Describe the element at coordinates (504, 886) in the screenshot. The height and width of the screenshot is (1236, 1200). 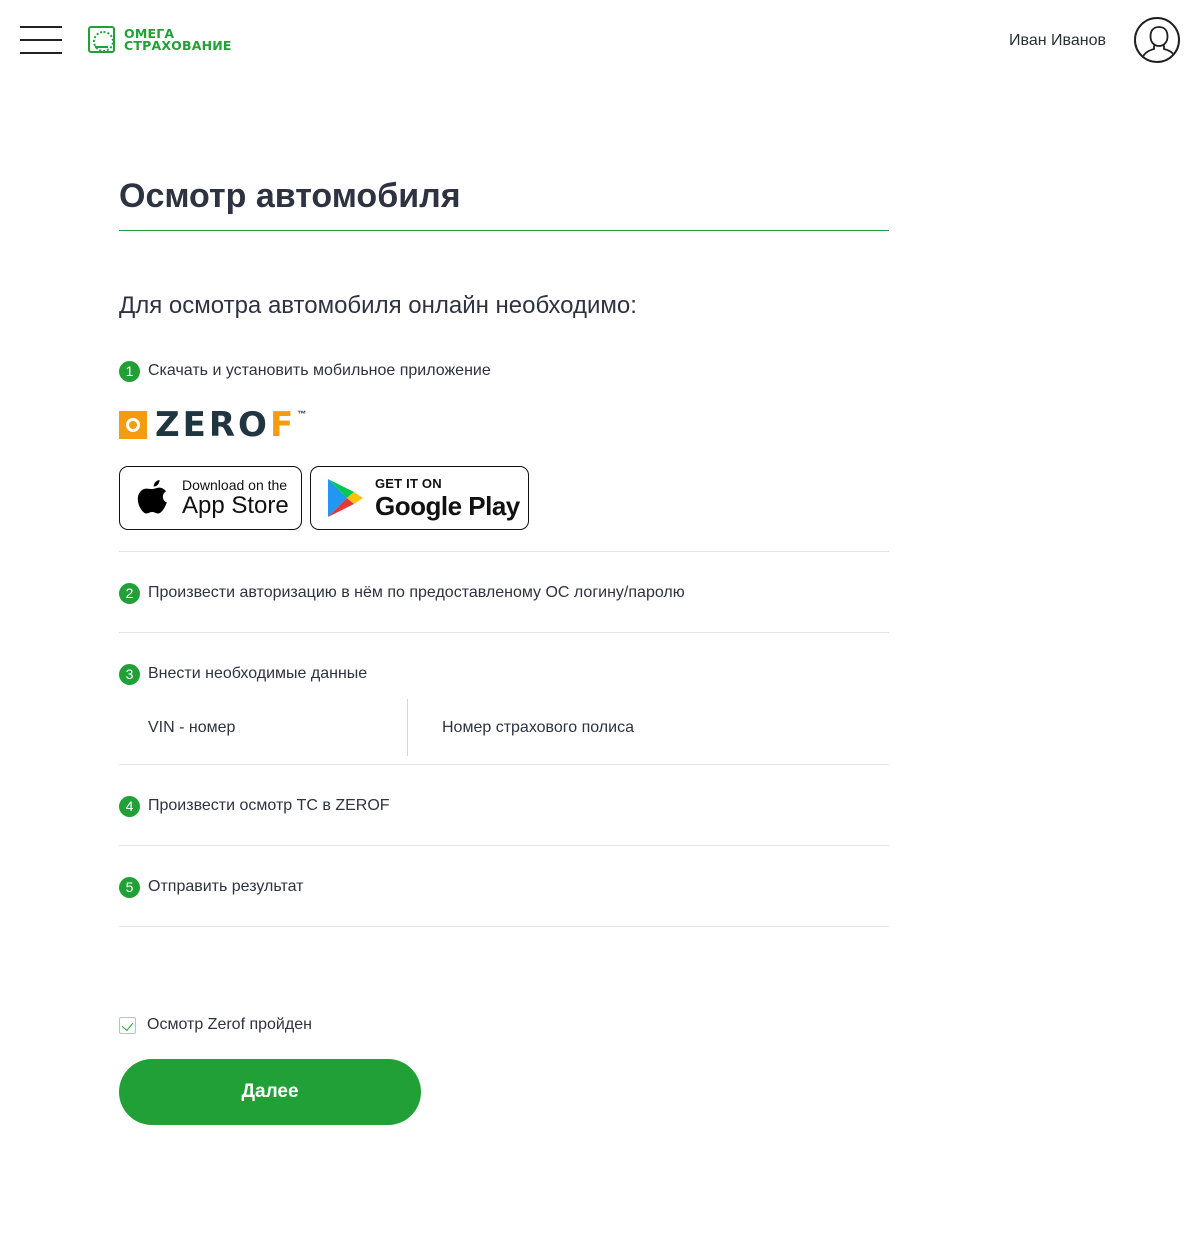
I see `step-5: 5 Отправить результат` at that location.